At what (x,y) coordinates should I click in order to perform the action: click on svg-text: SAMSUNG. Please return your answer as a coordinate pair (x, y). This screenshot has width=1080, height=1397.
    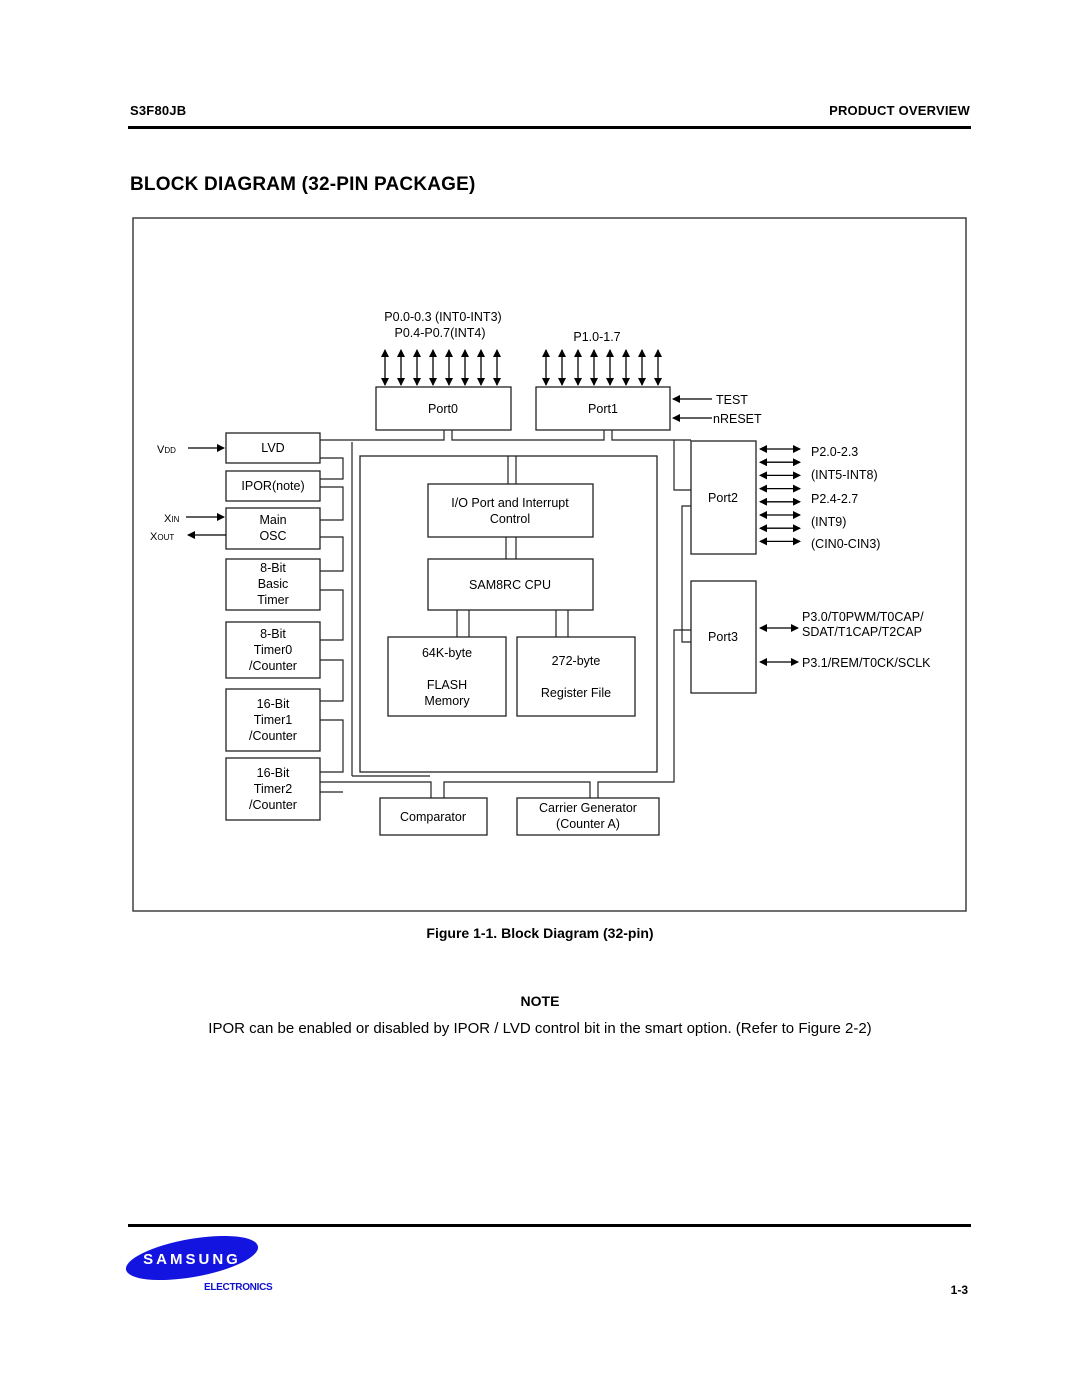
    Looking at the image, I should click on (192, 1259).